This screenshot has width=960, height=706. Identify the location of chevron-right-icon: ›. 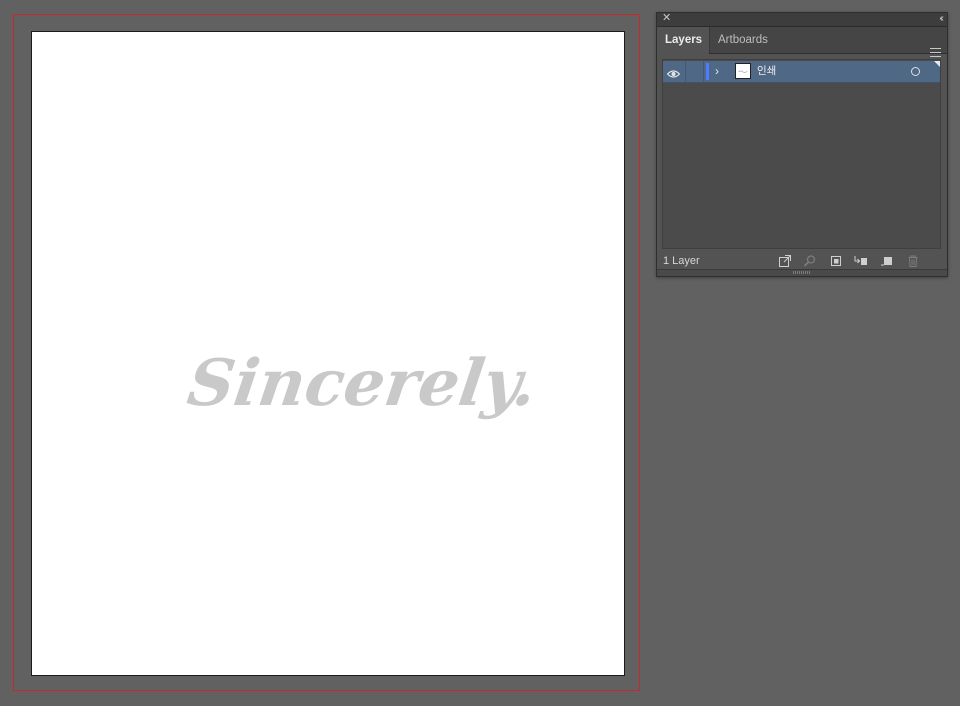
(717, 71).